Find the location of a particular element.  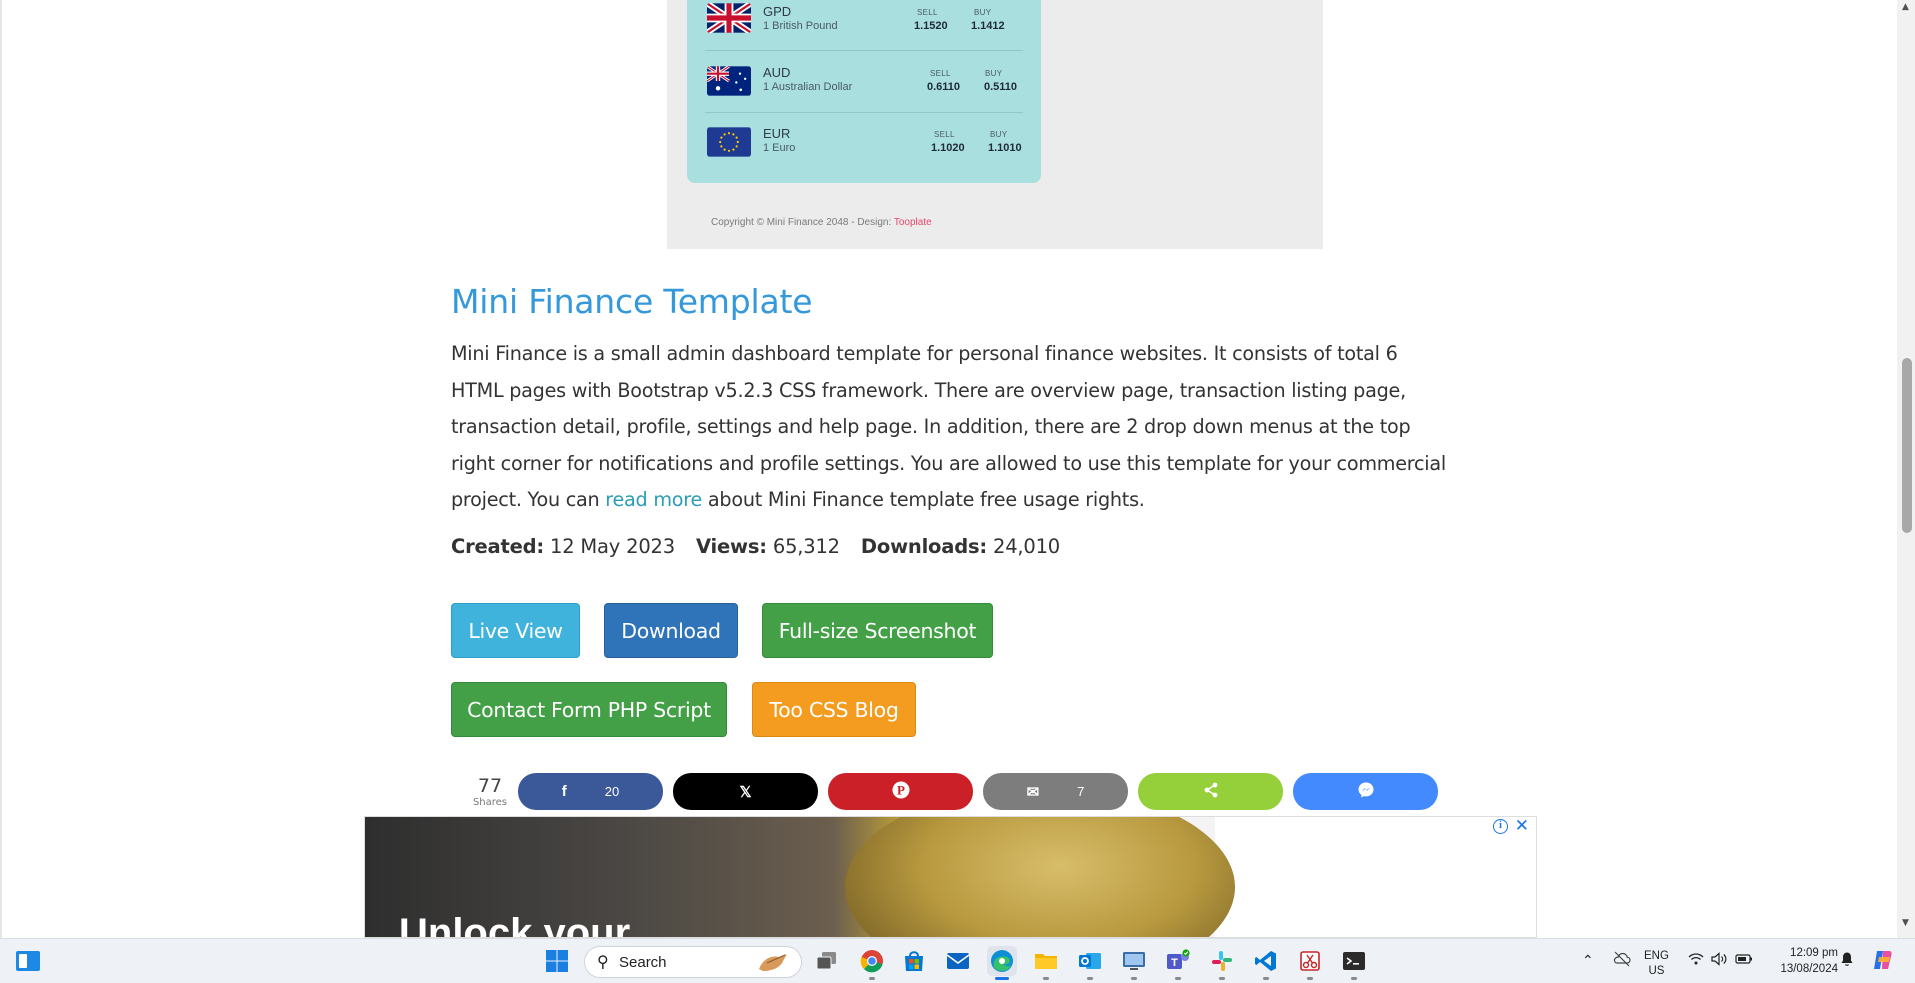

full-size-screenshot-button: Full-size Screenshot is located at coordinates (877, 630).